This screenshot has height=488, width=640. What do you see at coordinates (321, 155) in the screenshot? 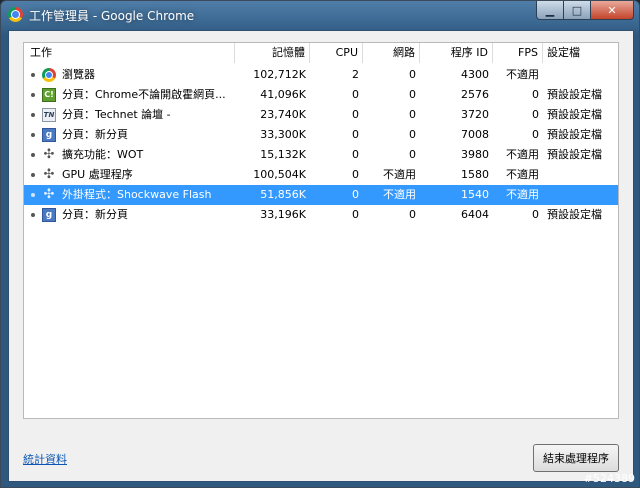
I see `table-row: ✣ 擴充功能：WOT 15,132K 0 0 3980 不適用 預設設定檔` at bounding box center [321, 155].